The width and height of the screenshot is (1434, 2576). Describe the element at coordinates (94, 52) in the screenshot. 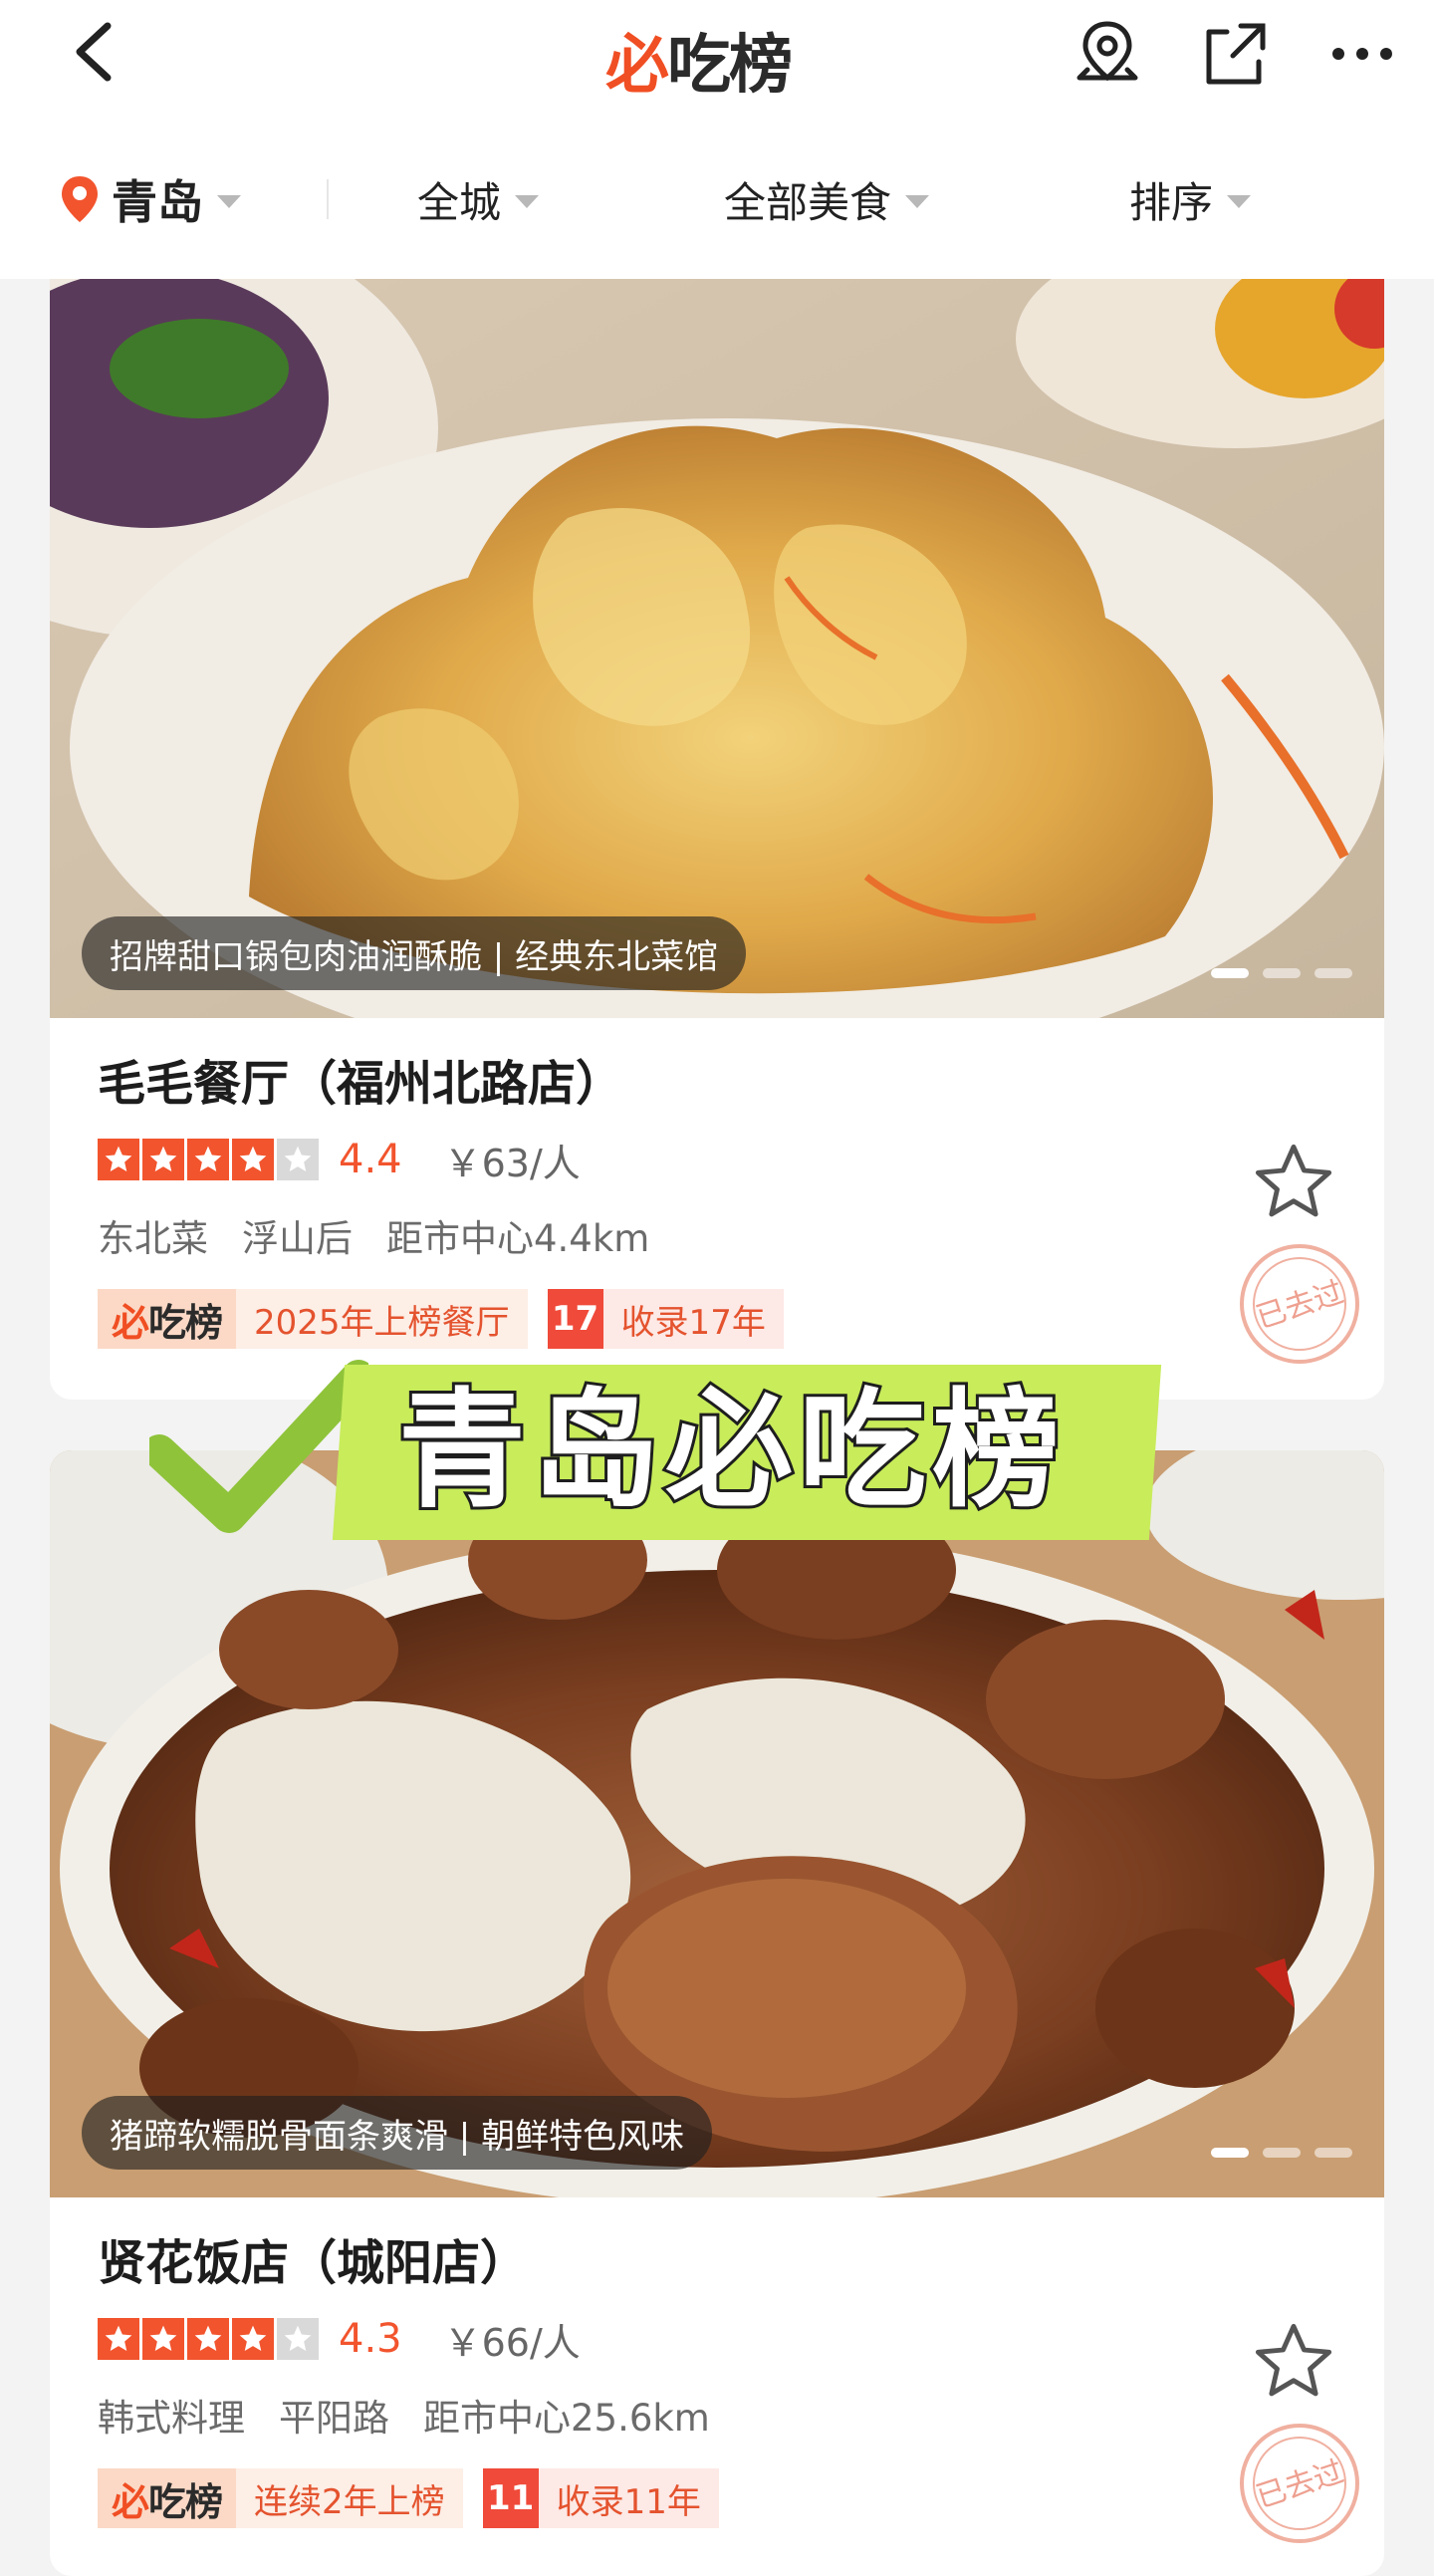

I see `back-icon` at that location.